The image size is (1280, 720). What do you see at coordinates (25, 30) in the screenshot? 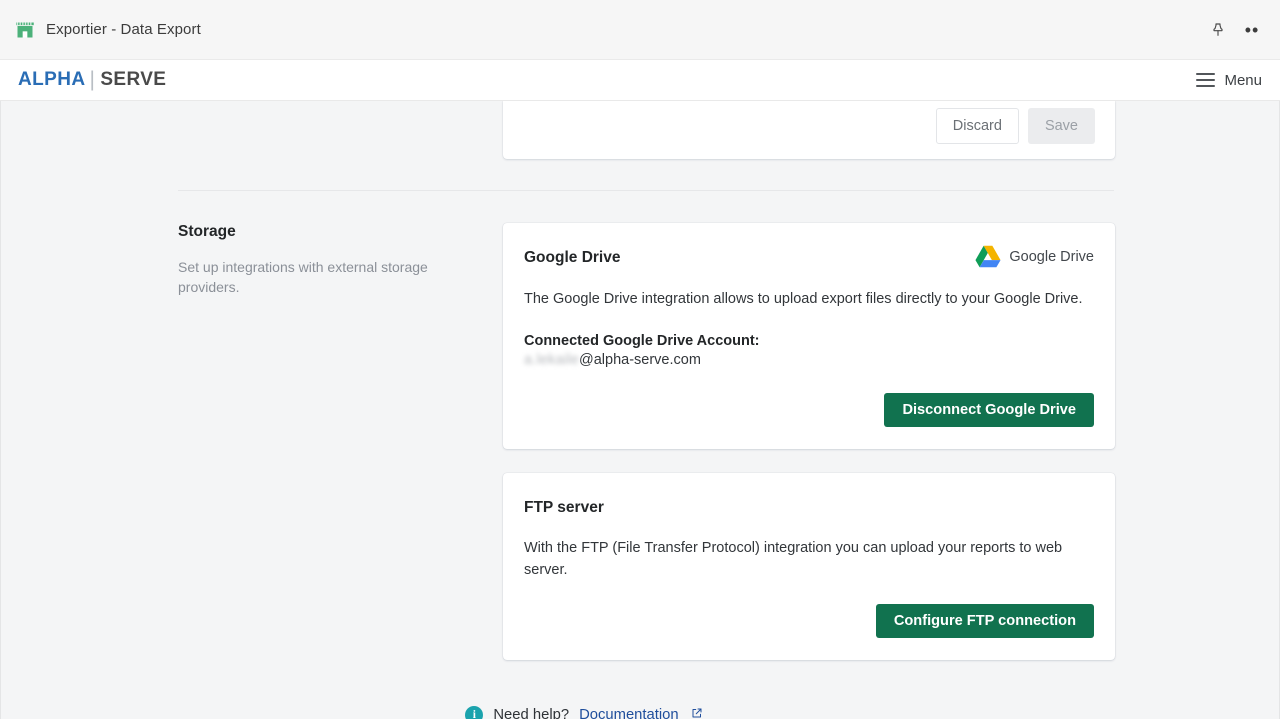
I see `store-icon` at bounding box center [25, 30].